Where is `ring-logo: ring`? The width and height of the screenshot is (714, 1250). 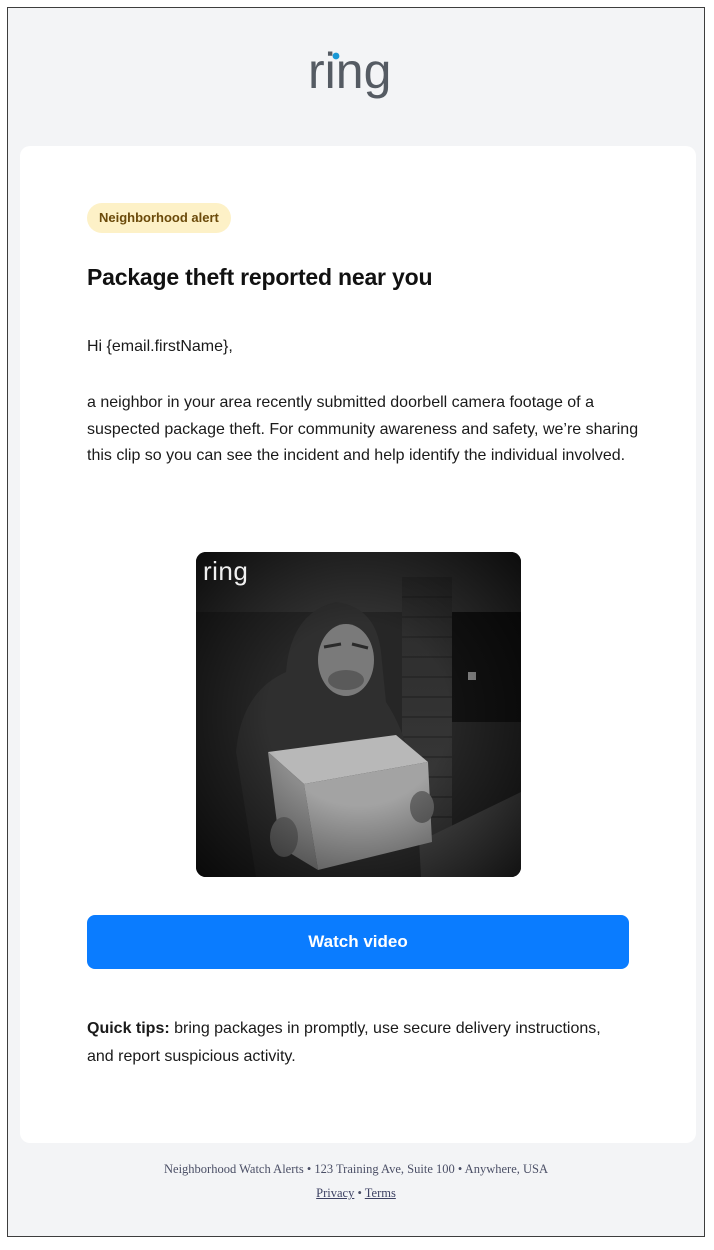
ring-logo: ring is located at coordinates (356, 80).